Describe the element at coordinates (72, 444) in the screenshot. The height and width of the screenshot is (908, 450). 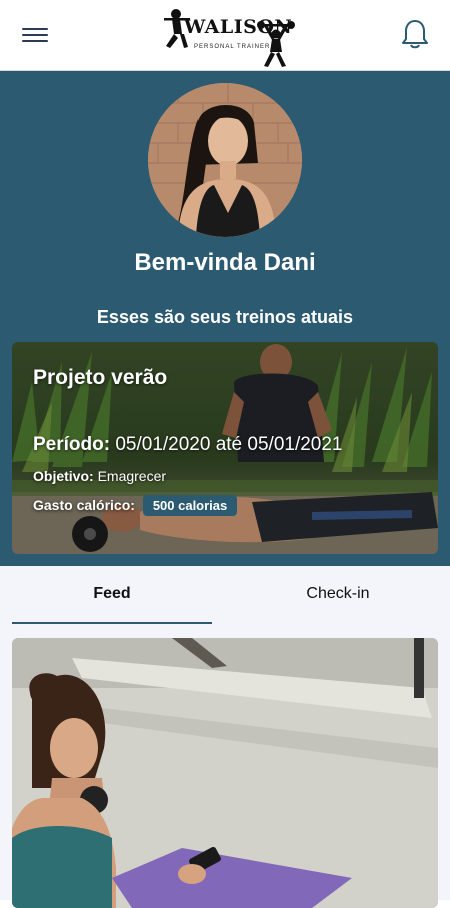
I see `period-label: Período:` at that location.